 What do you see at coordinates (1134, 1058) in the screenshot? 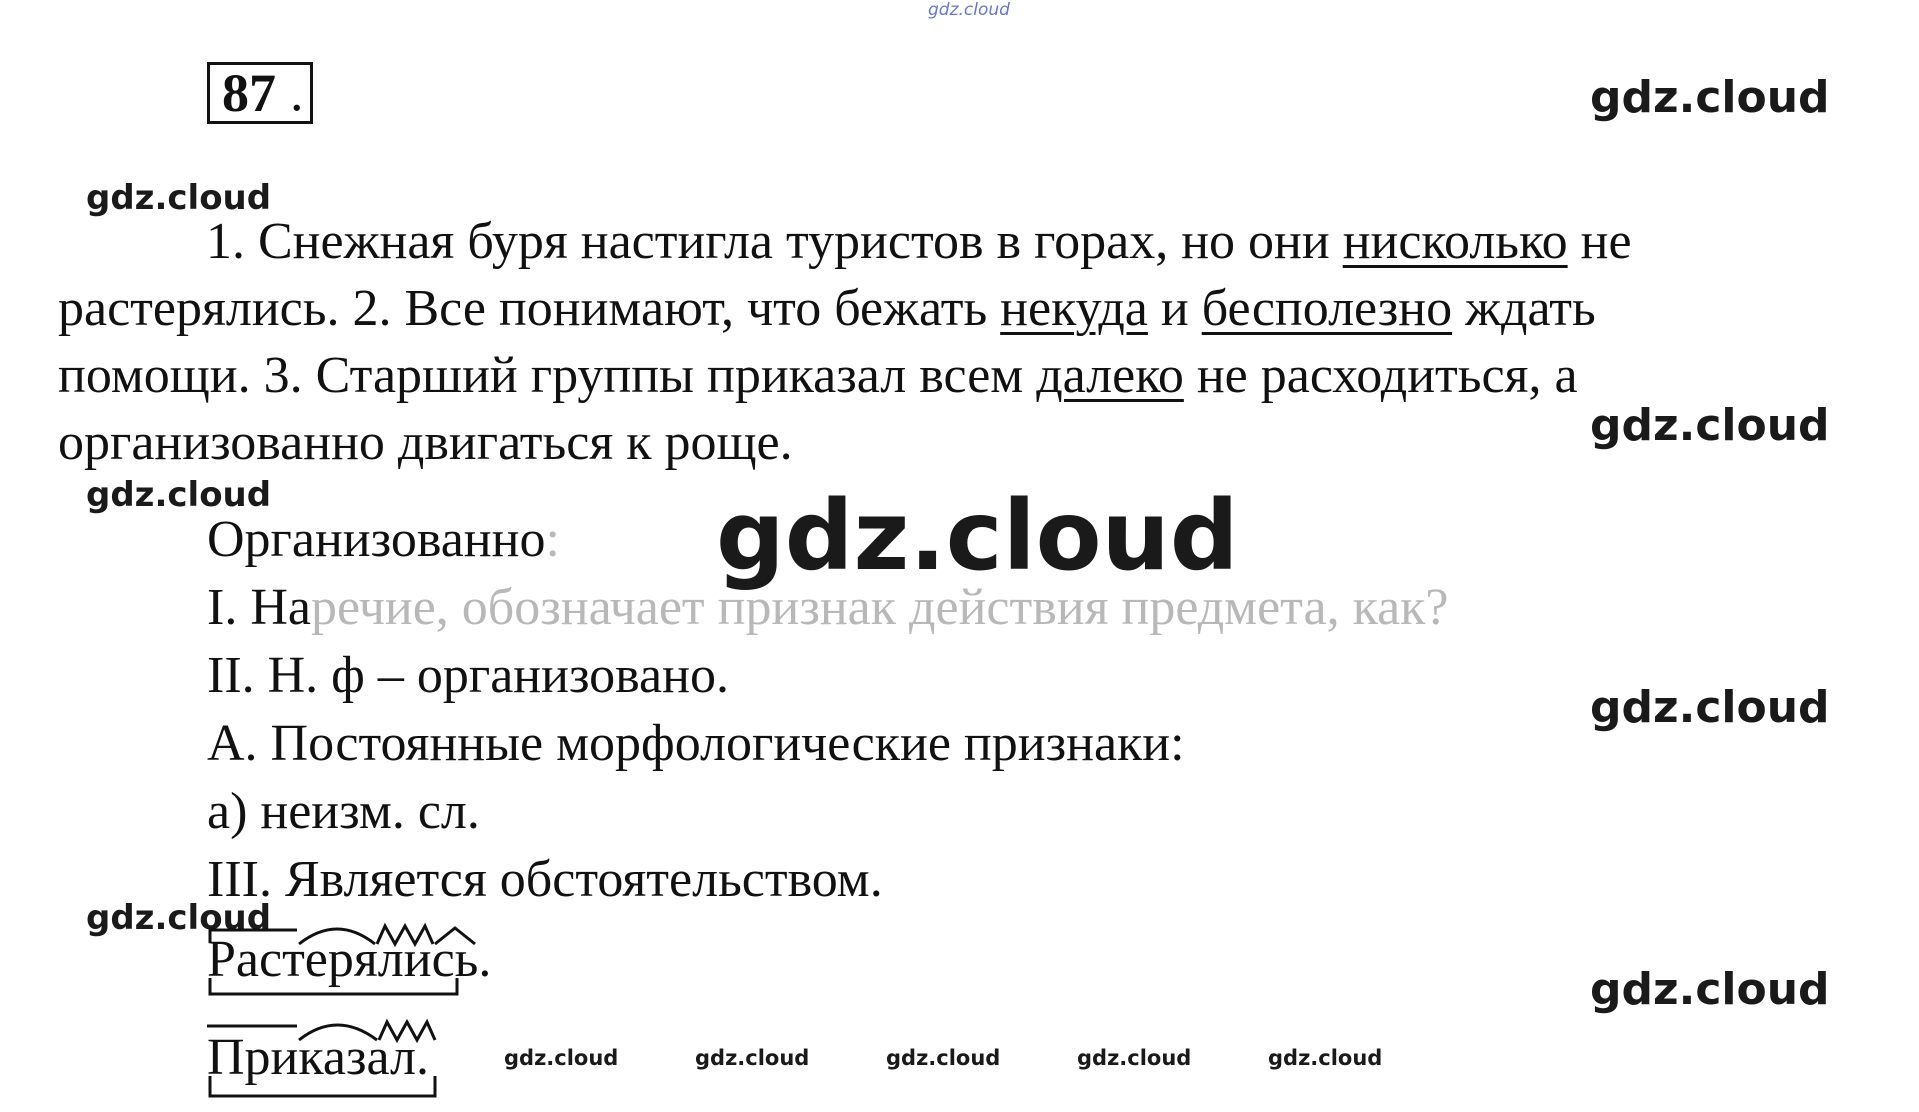
I see `watermark-bottom-4: gdz.cloud` at bounding box center [1134, 1058].